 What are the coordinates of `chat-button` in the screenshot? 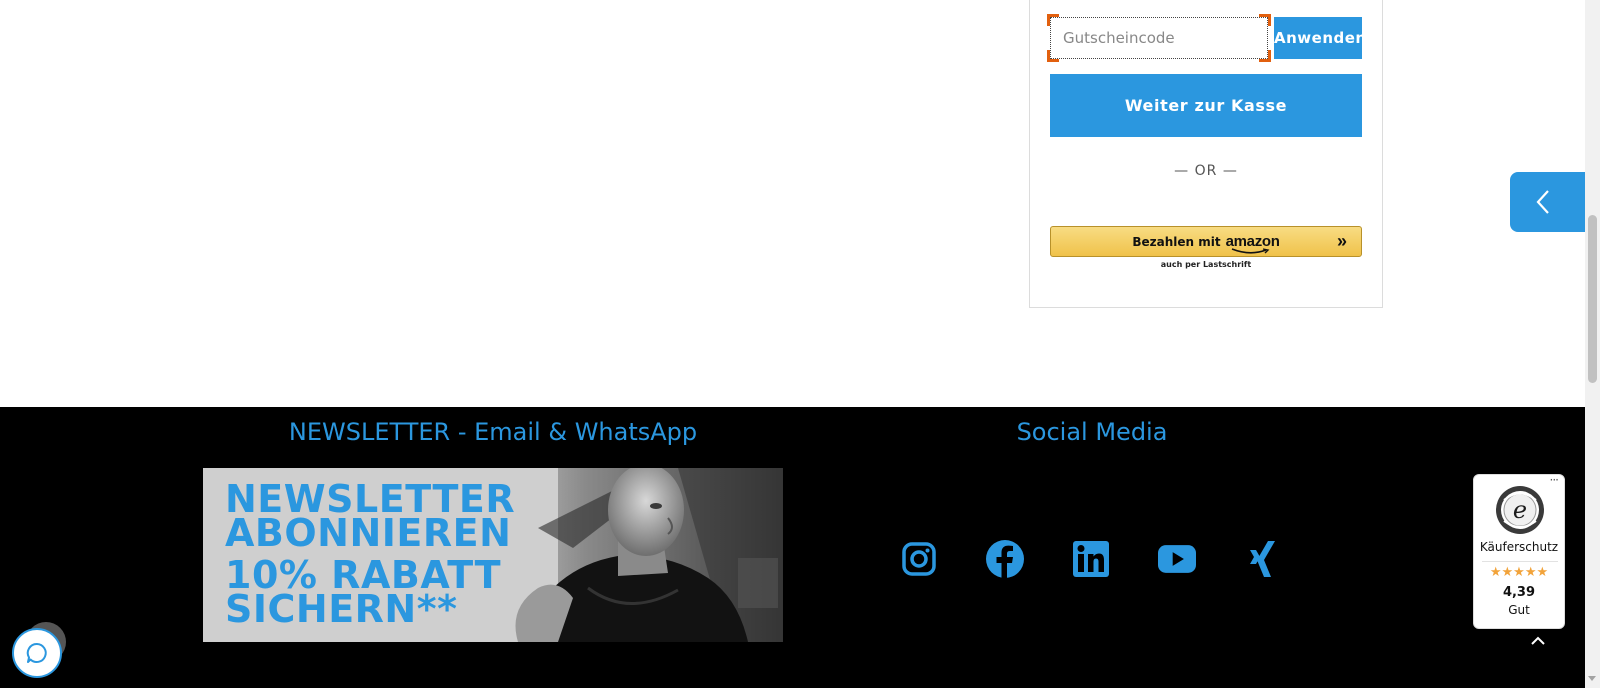 It's located at (37, 653).